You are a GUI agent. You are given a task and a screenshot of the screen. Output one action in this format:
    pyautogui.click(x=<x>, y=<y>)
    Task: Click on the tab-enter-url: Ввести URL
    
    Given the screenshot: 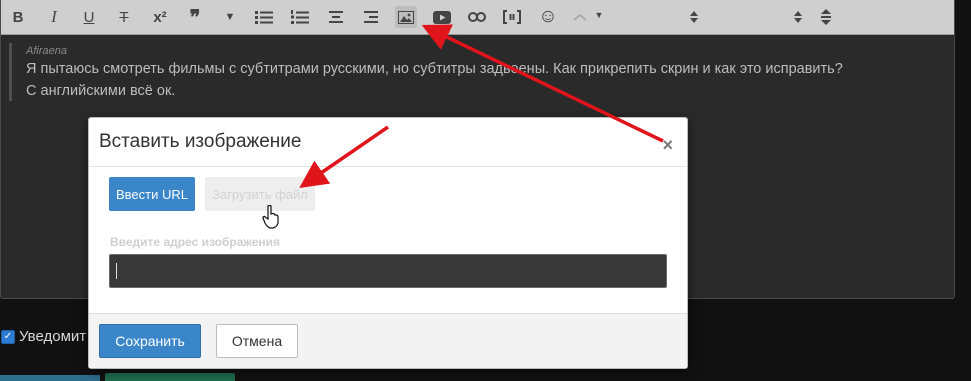 What is the action you would take?
    pyautogui.click(x=152, y=194)
    